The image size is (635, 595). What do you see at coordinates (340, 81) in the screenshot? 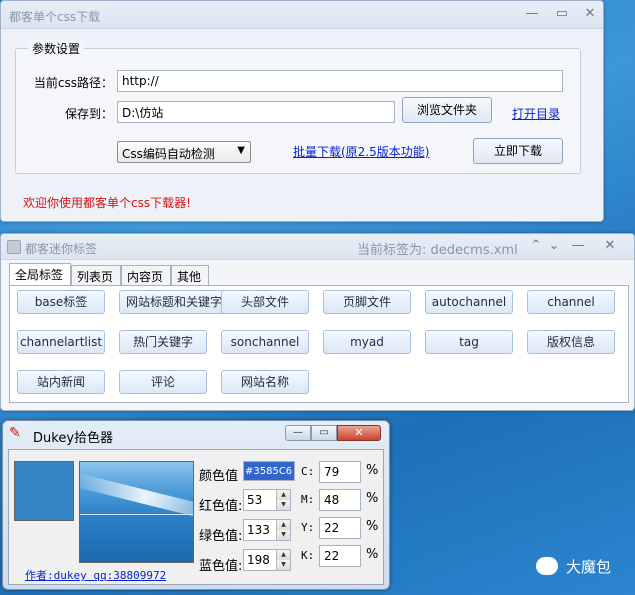
I see `css-path-input` at bounding box center [340, 81].